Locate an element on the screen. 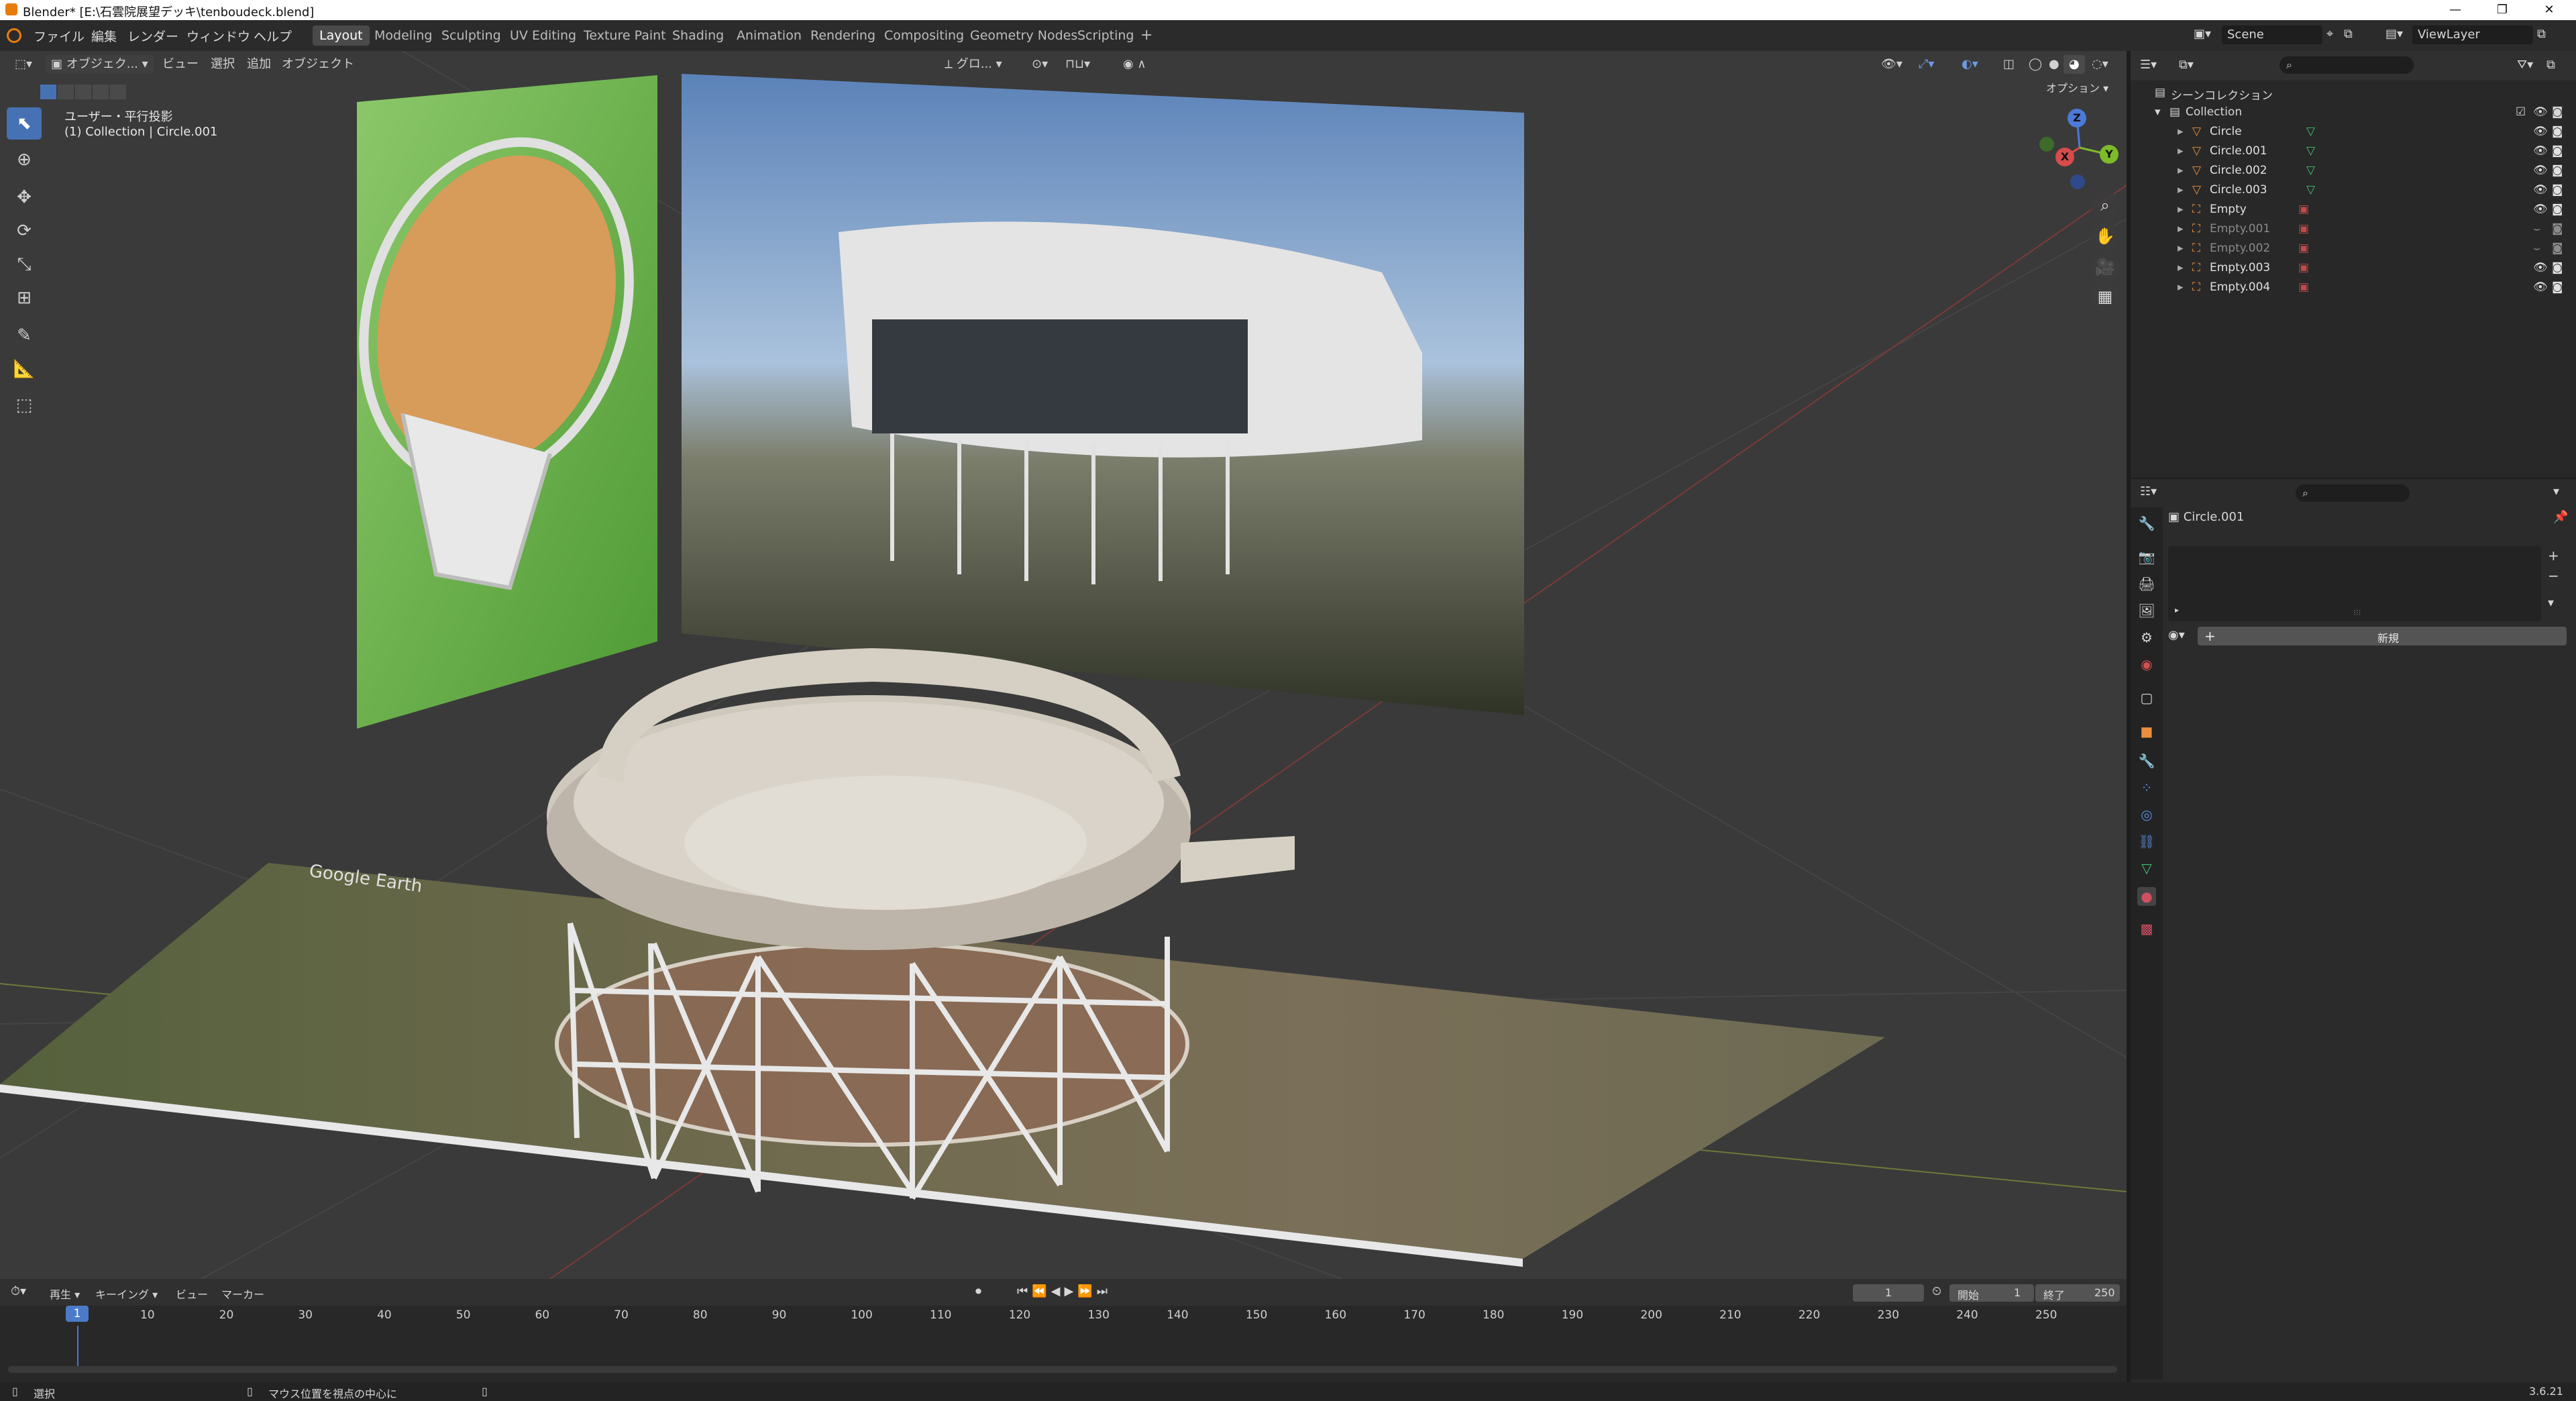  outliner-item: ▸ ⛶ Empty.002 ▣ ⌣ ◙ is located at coordinates (2353, 248).